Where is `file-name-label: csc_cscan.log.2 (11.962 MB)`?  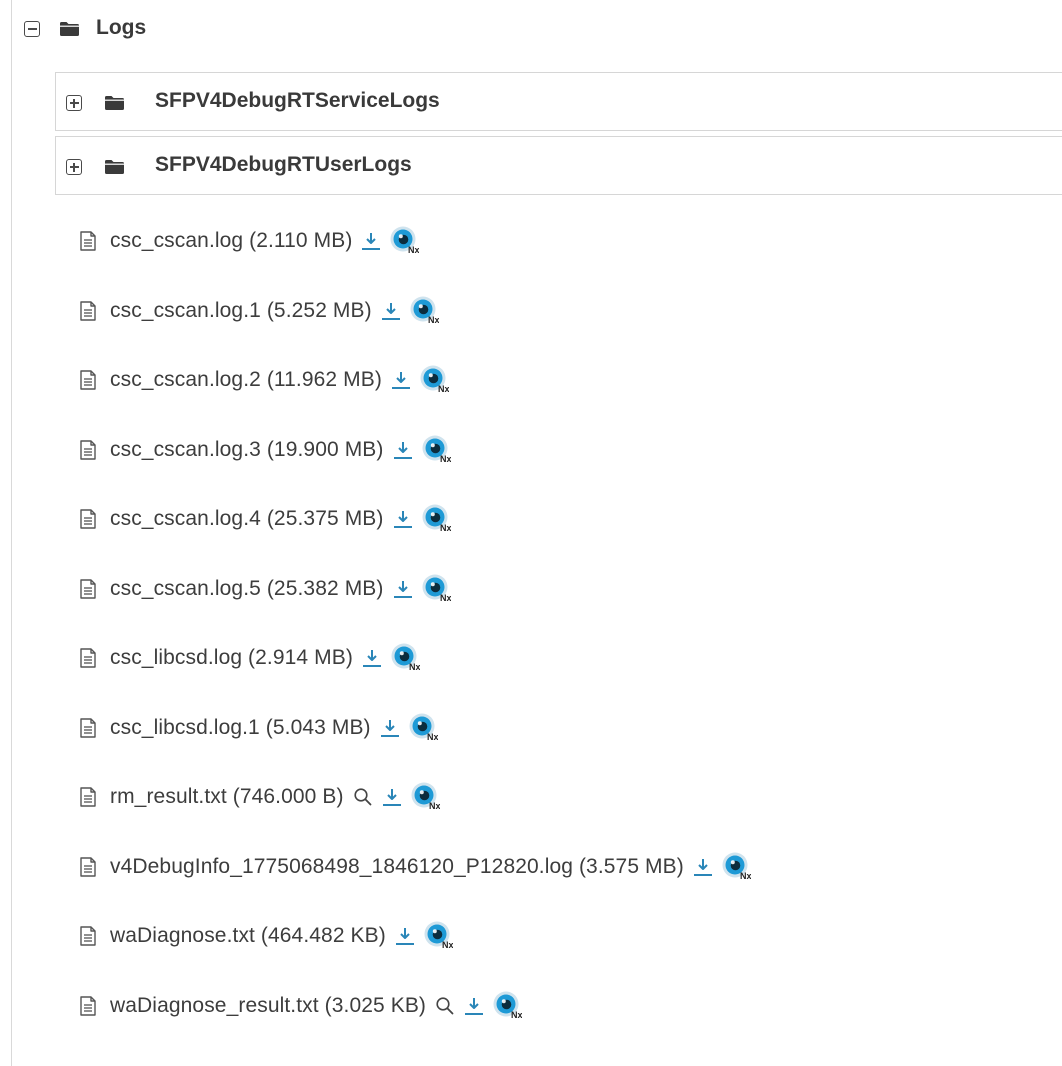 file-name-label: csc_cscan.log.2 (11.962 MB) is located at coordinates (246, 379).